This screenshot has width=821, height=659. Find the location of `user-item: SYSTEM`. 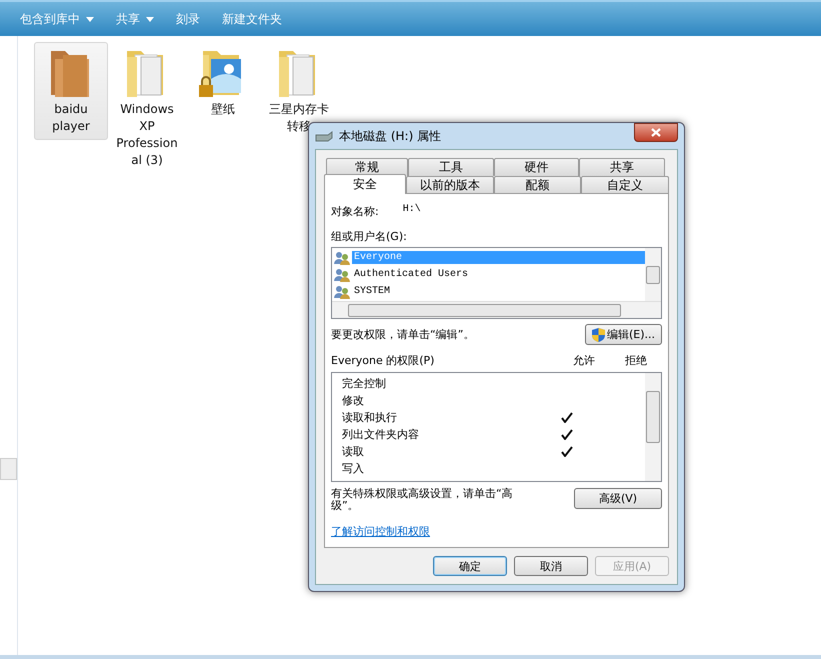

user-item: SYSTEM is located at coordinates (498, 291).